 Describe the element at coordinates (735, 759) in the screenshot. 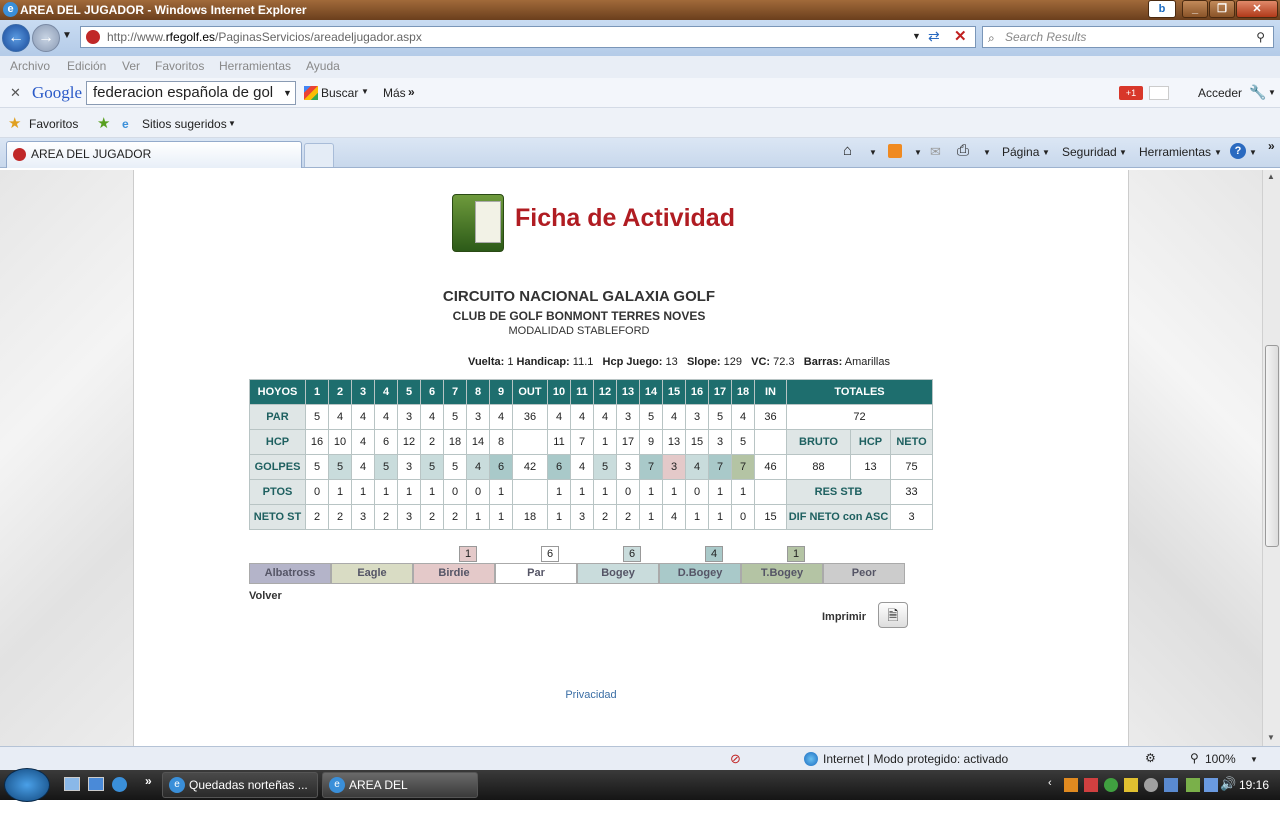

I see `tracking-protection-icon: ⊘` at that location.